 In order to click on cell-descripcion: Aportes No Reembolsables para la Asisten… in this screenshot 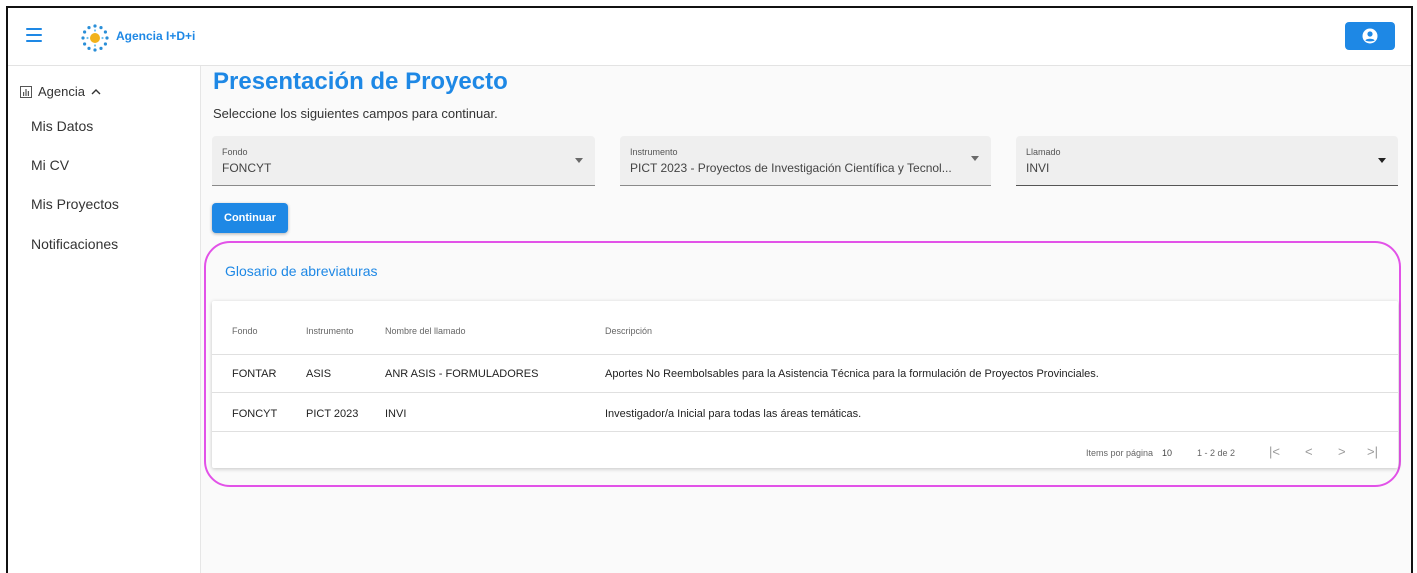, I will do `click(852, 374)`.